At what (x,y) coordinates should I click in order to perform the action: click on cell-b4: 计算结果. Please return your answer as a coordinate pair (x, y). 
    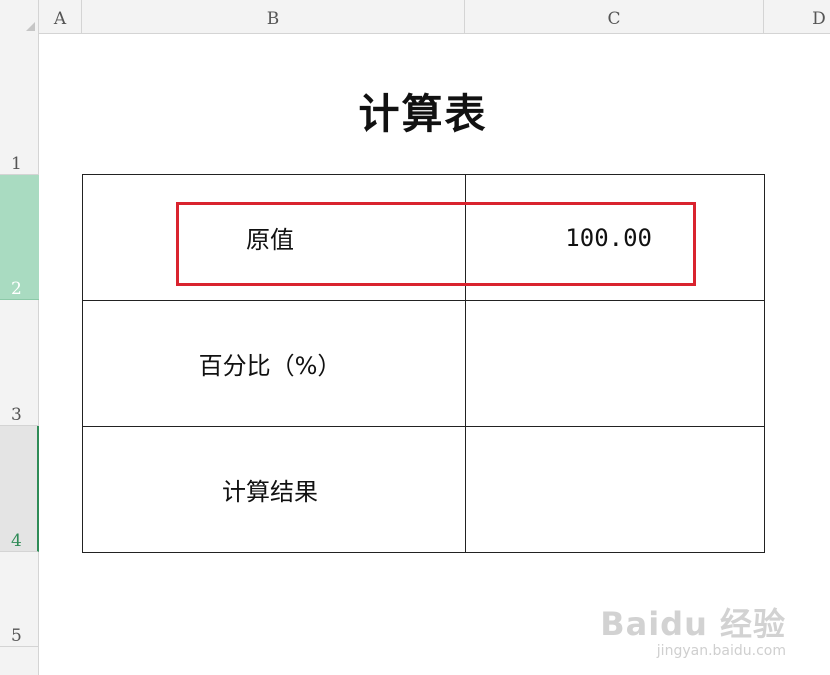
    Looking at the image, I should click on (274, 489).